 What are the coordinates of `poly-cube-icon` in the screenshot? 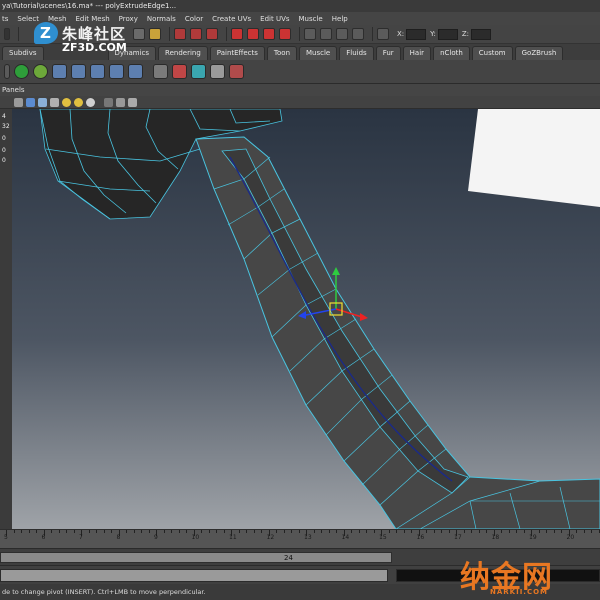 It's located at (59, 71).